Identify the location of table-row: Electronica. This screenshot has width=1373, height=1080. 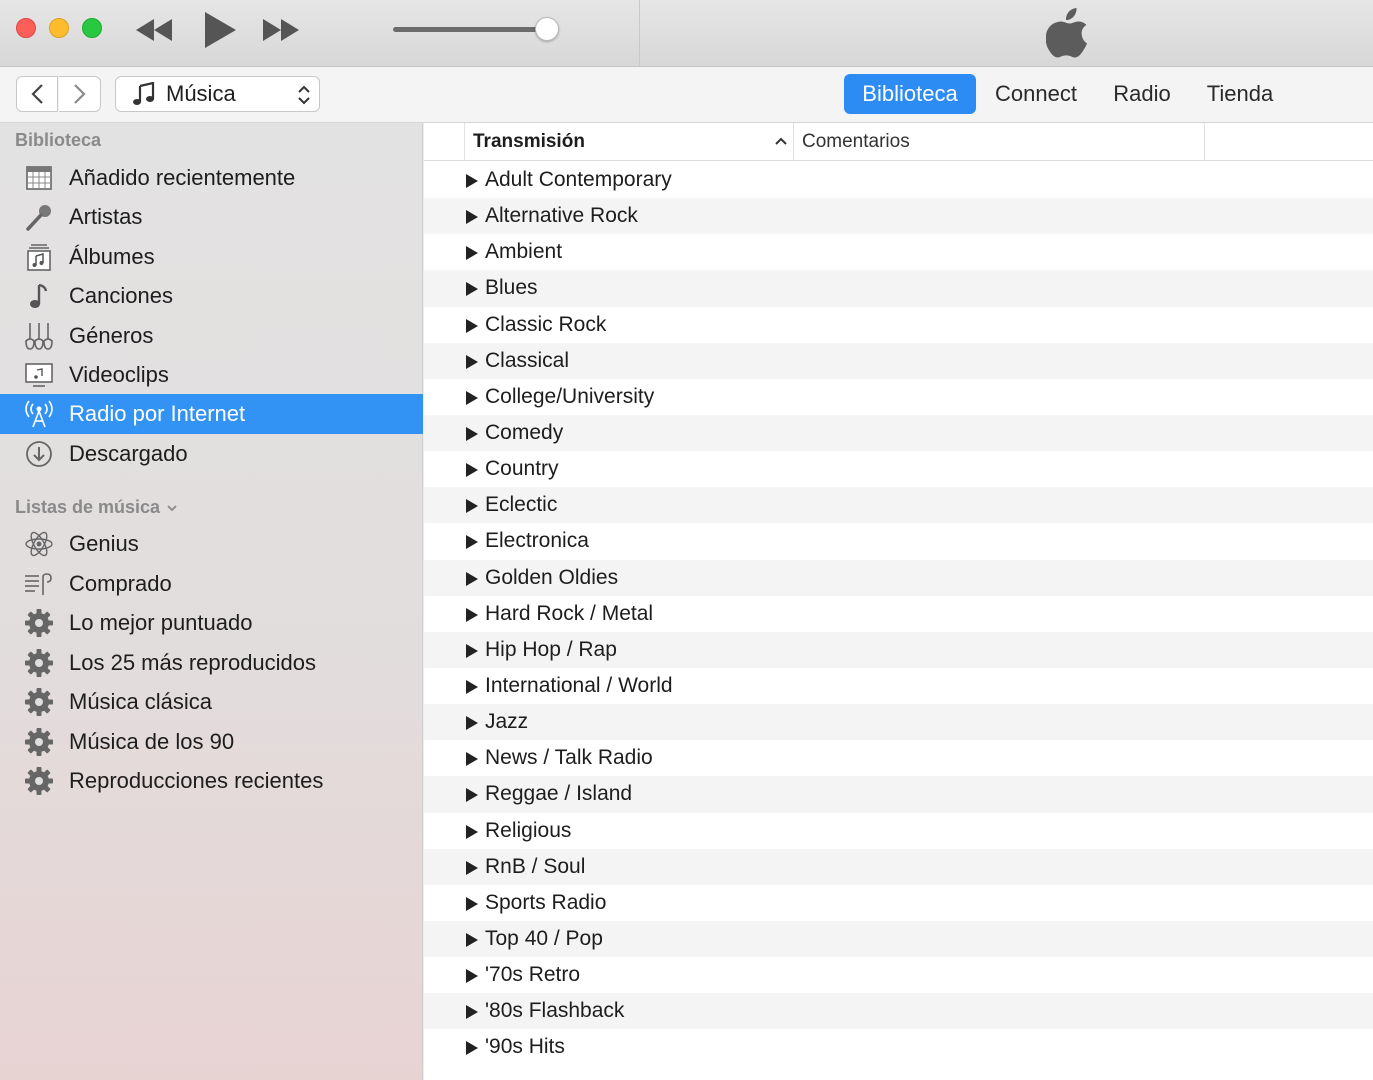
(898, 541).